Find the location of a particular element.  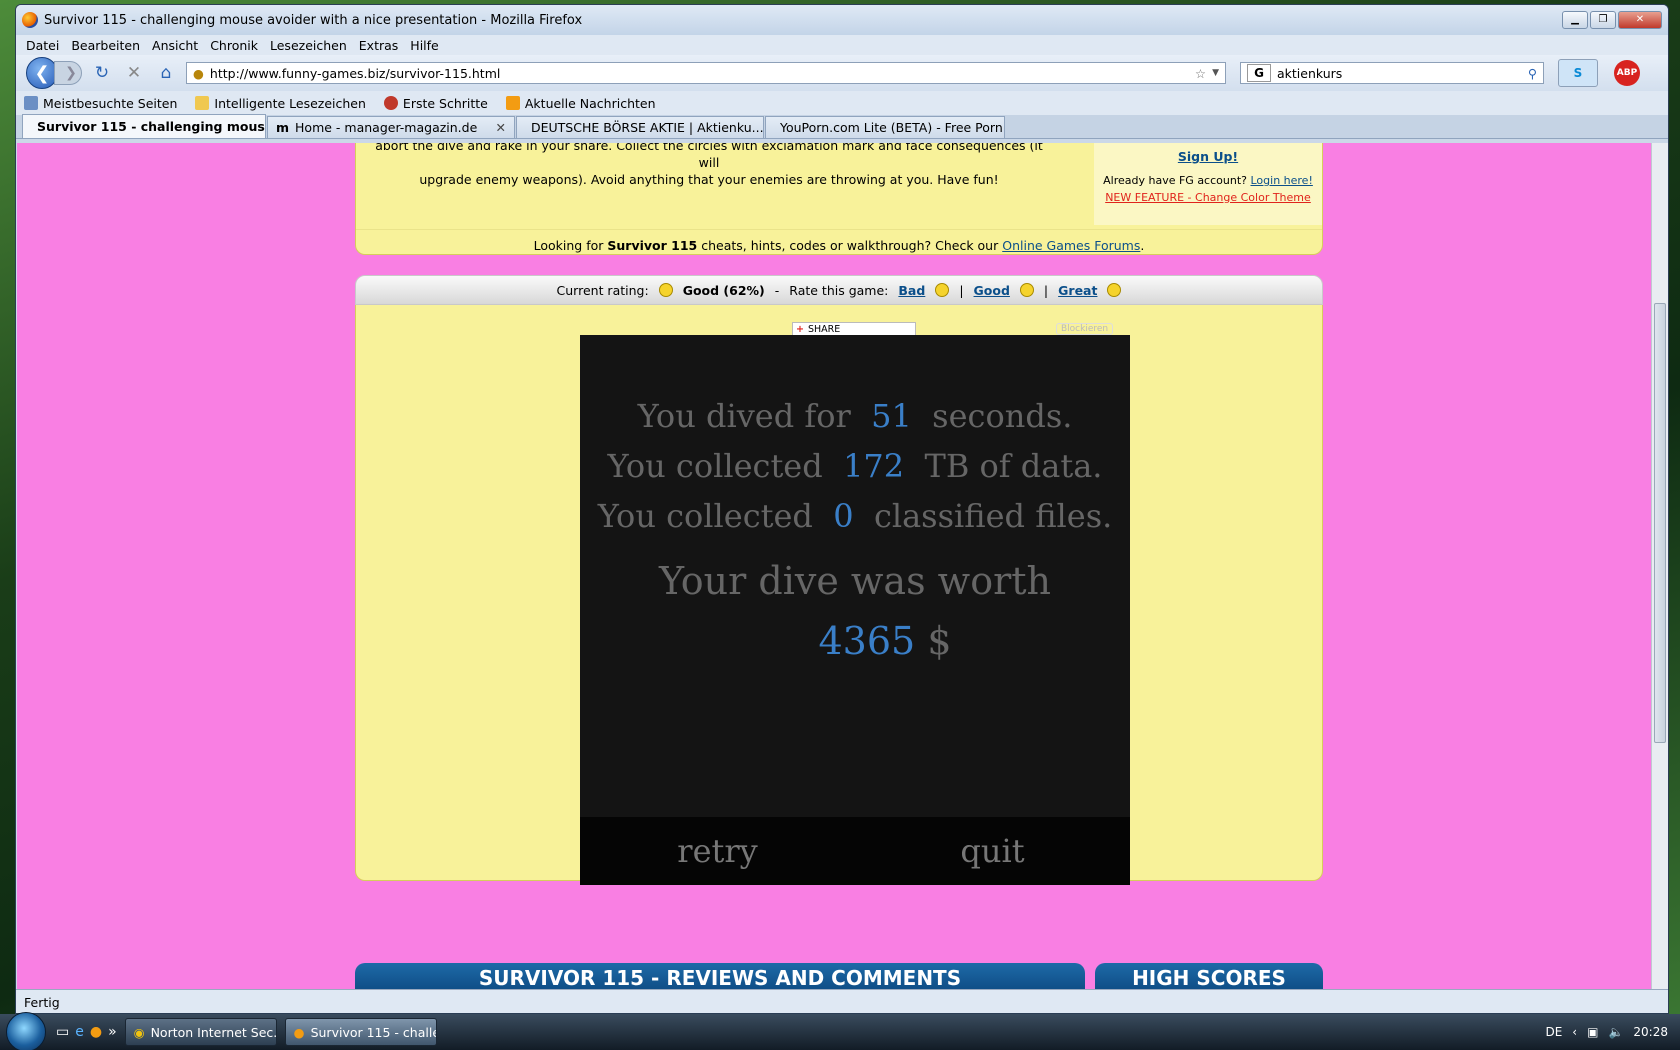

tab-youporn: YouPorn.com Lite (BETA) - Free Porn ✕ is located at coordinates (885, 127).